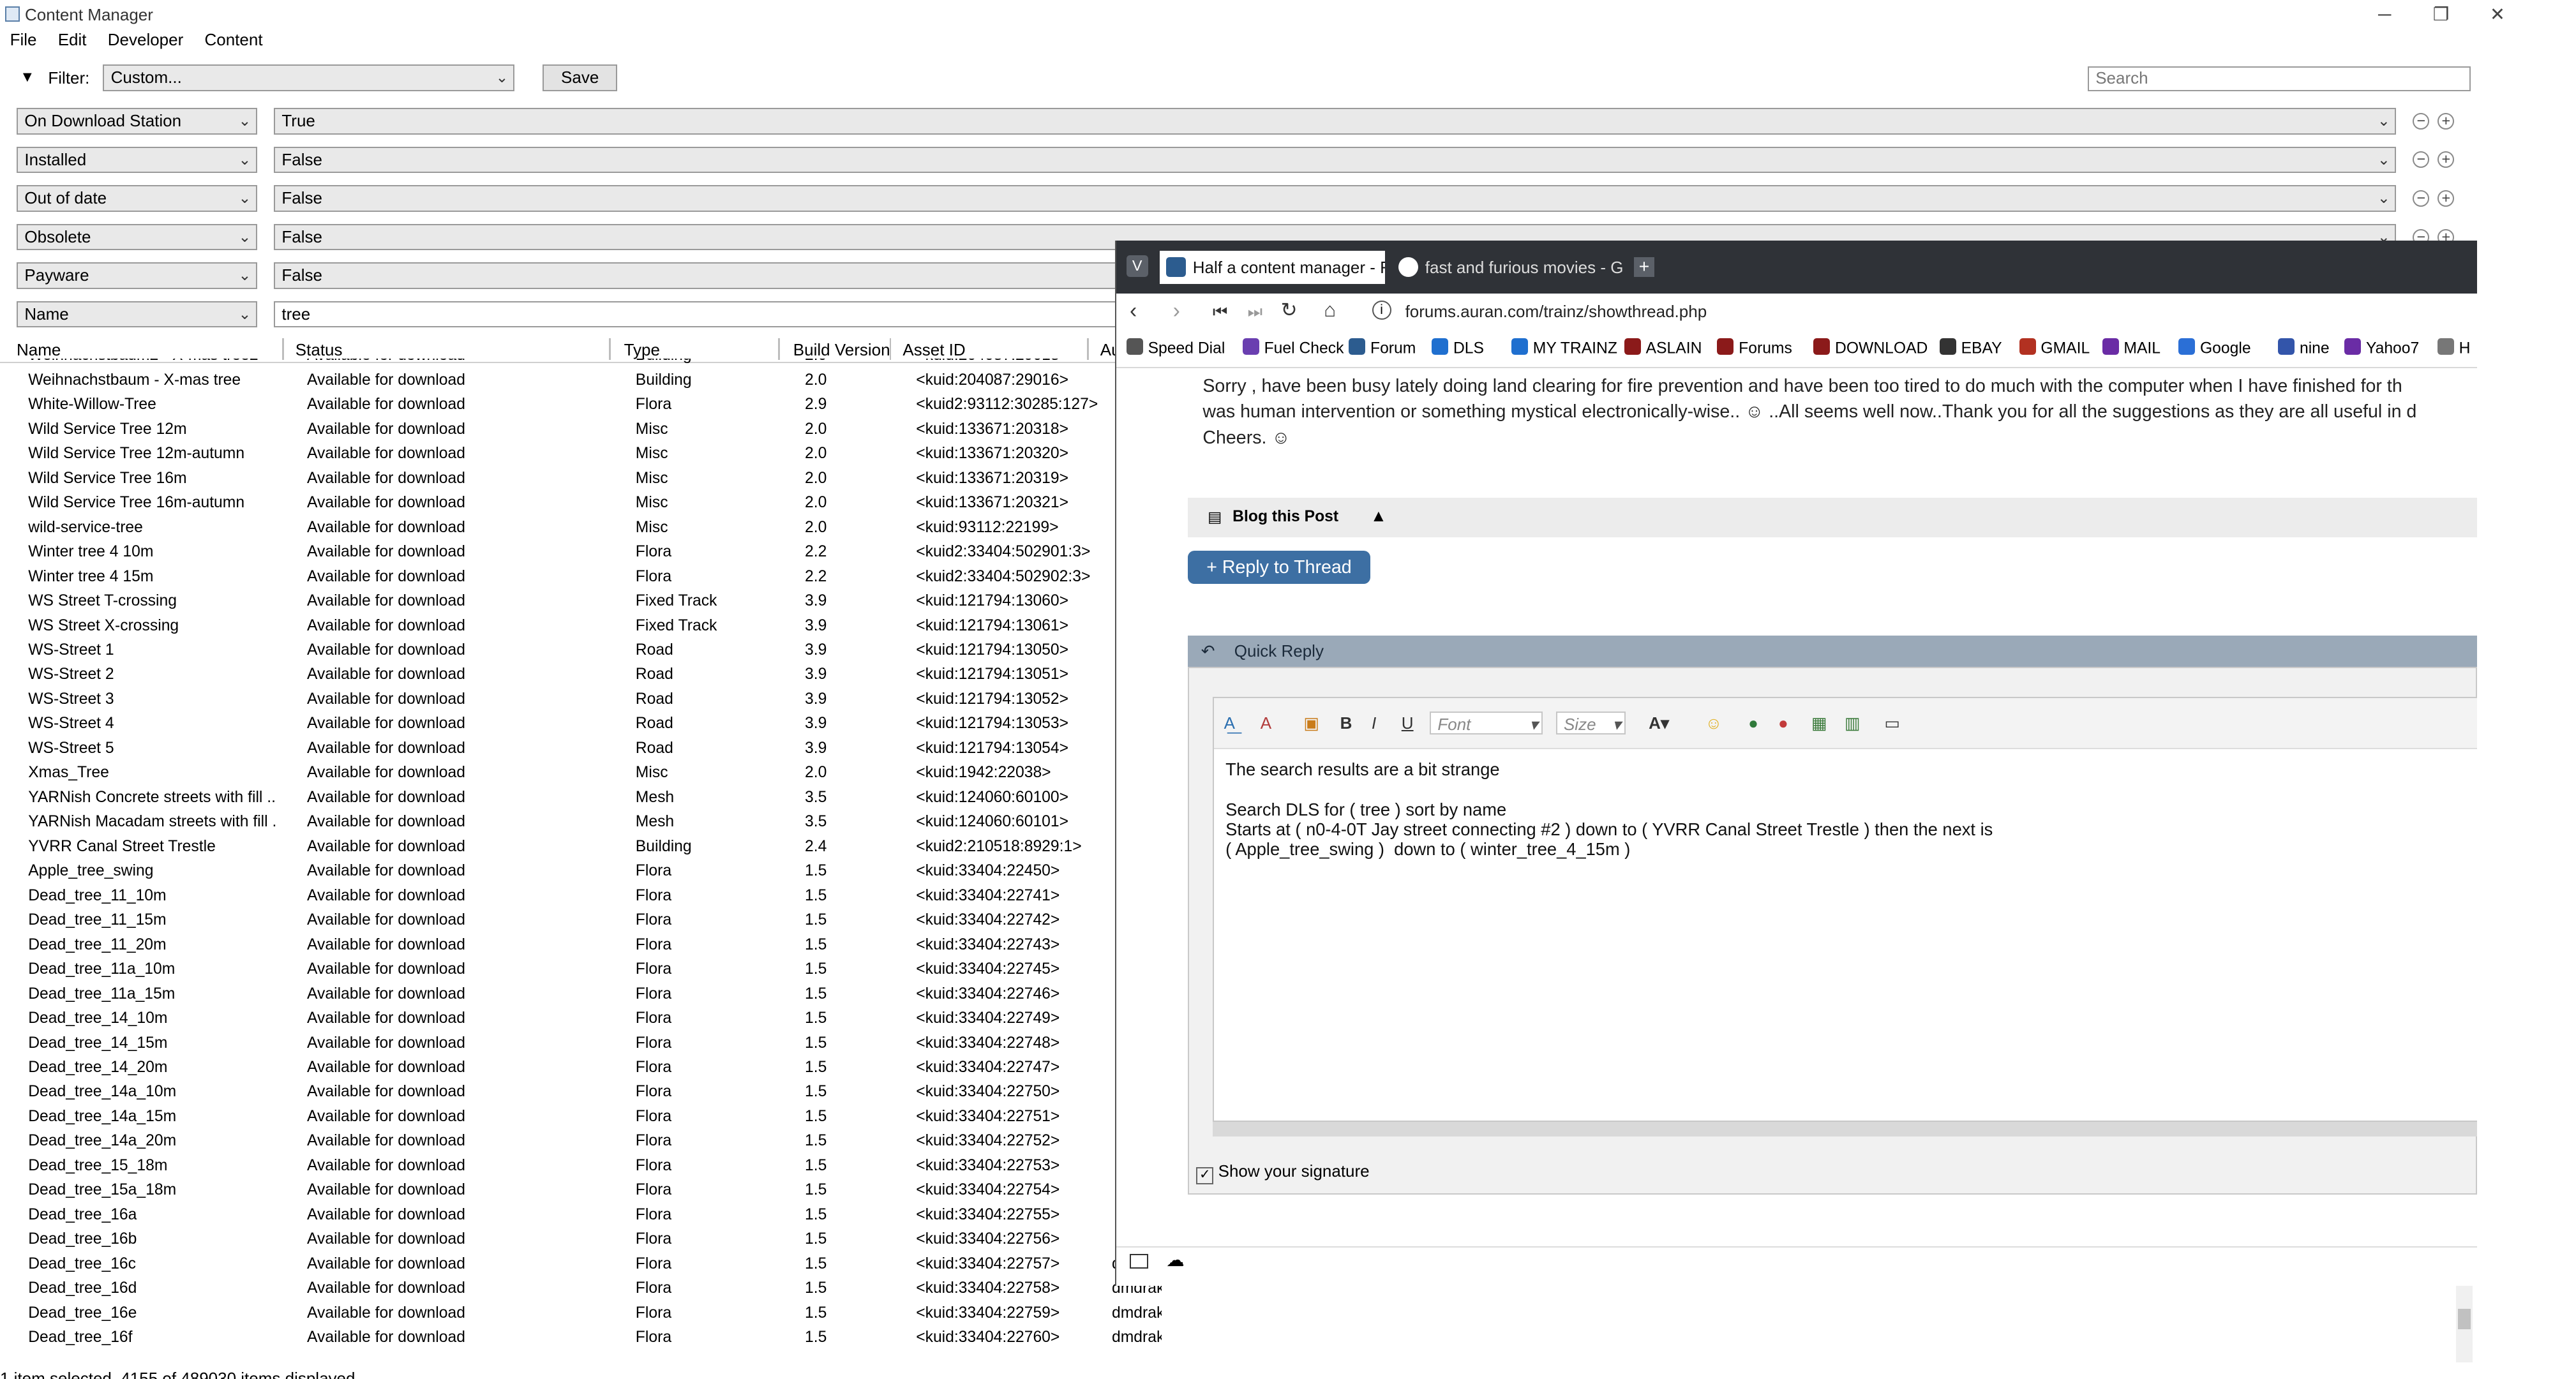 Image resolution: width=2576 pixels, height=1379 pixels. I want to click on col-status: Status, so click(319, 350).